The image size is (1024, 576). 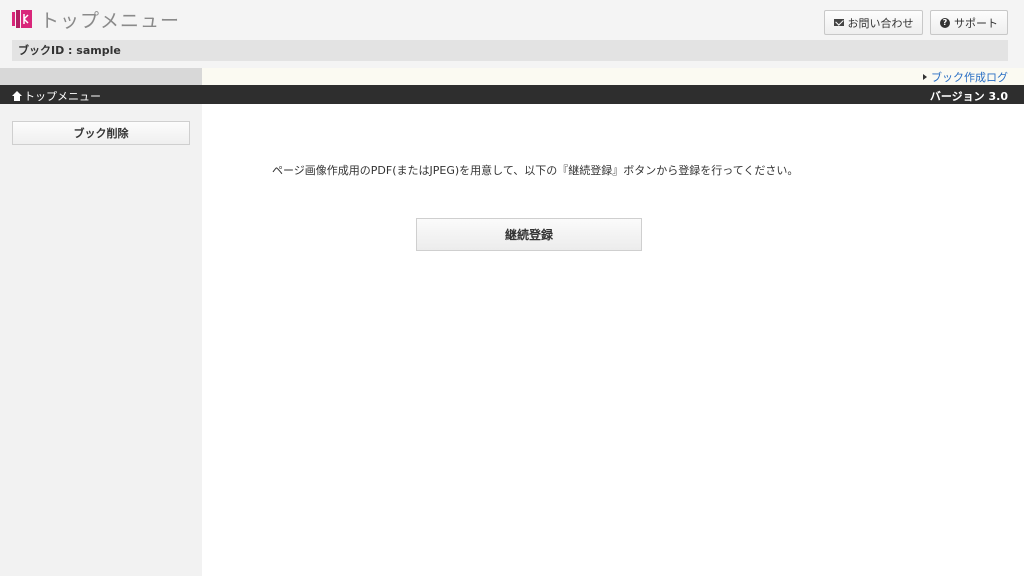 What do you see at coordinates (968, 96) in the screenshot?
I see `version-label: バージョン 3.0` at bounding box center [968, 96].